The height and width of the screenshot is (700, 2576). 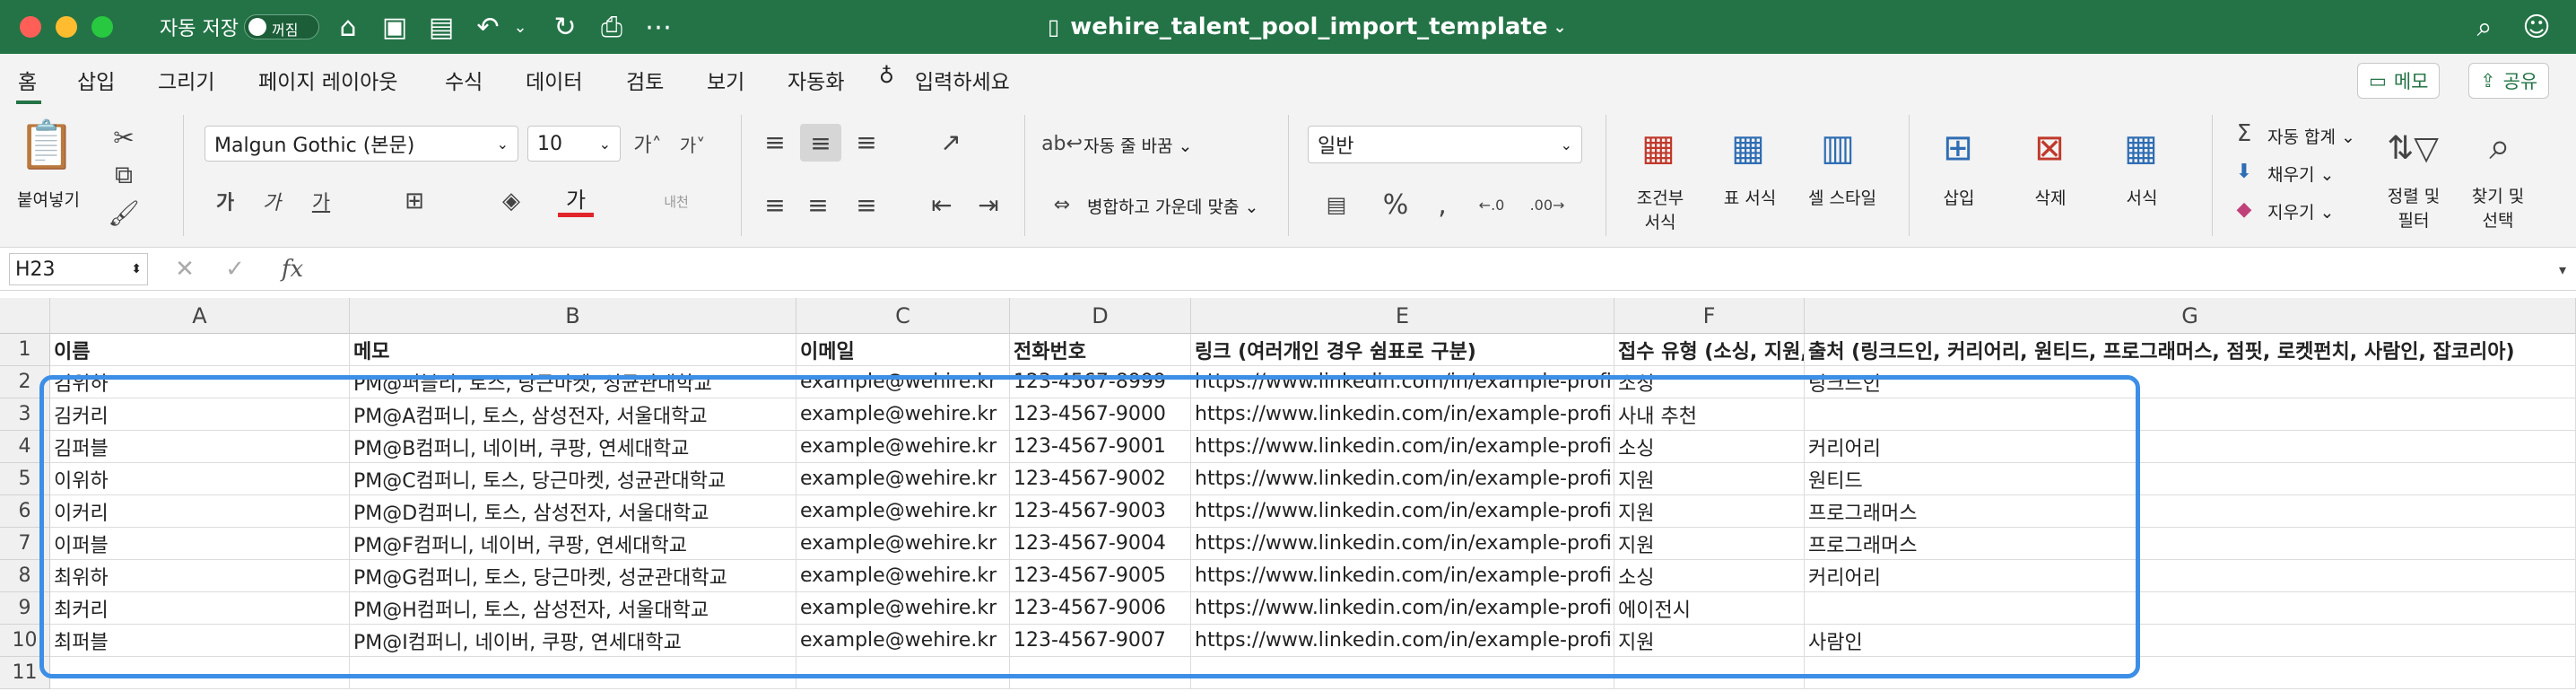 I want to click on undo-icon: ↶, so click(x=488, y=27).